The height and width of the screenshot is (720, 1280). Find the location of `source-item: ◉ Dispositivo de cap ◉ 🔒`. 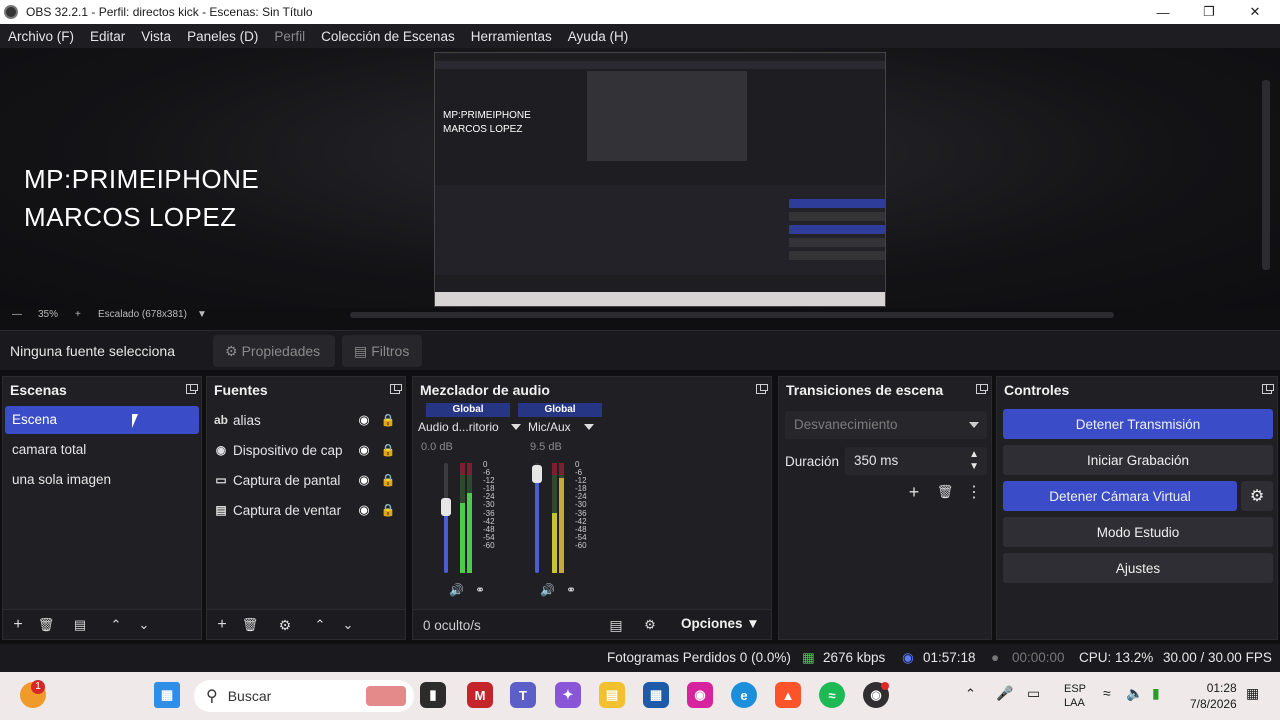

source-item: ◉ Dispositivo de cap ◉ 🔒 is located at coordinates (304, 450).